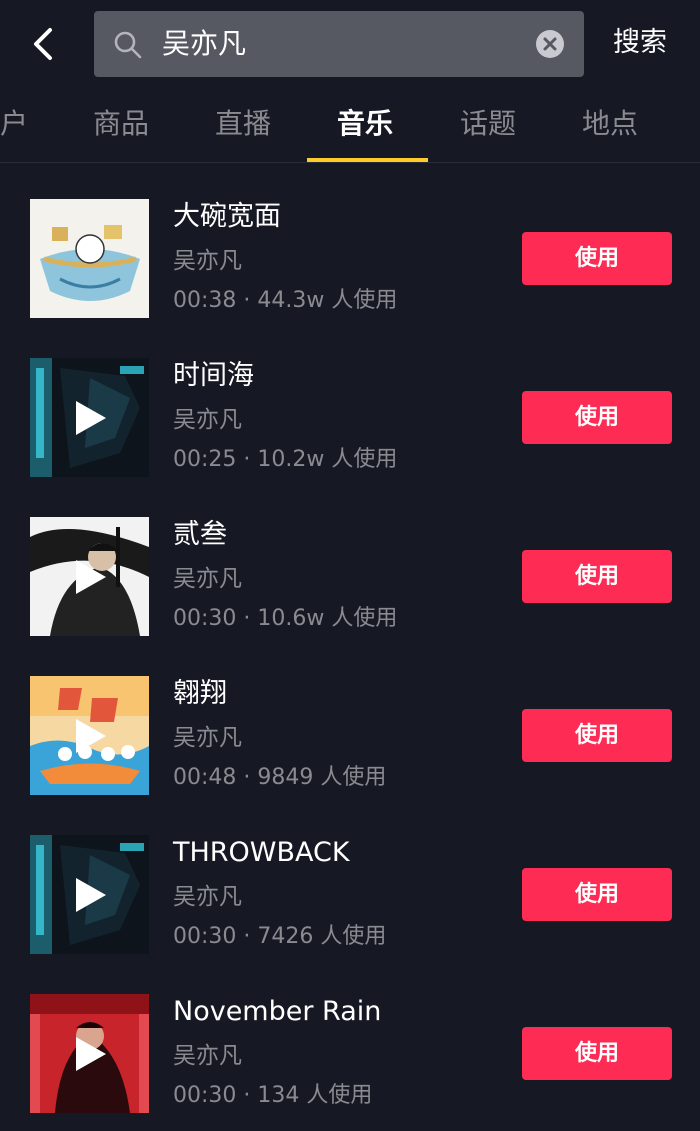  Describe the element at coordinates (261, 852) in the screenshot. I see `song-title: THROWBACK` at that location.